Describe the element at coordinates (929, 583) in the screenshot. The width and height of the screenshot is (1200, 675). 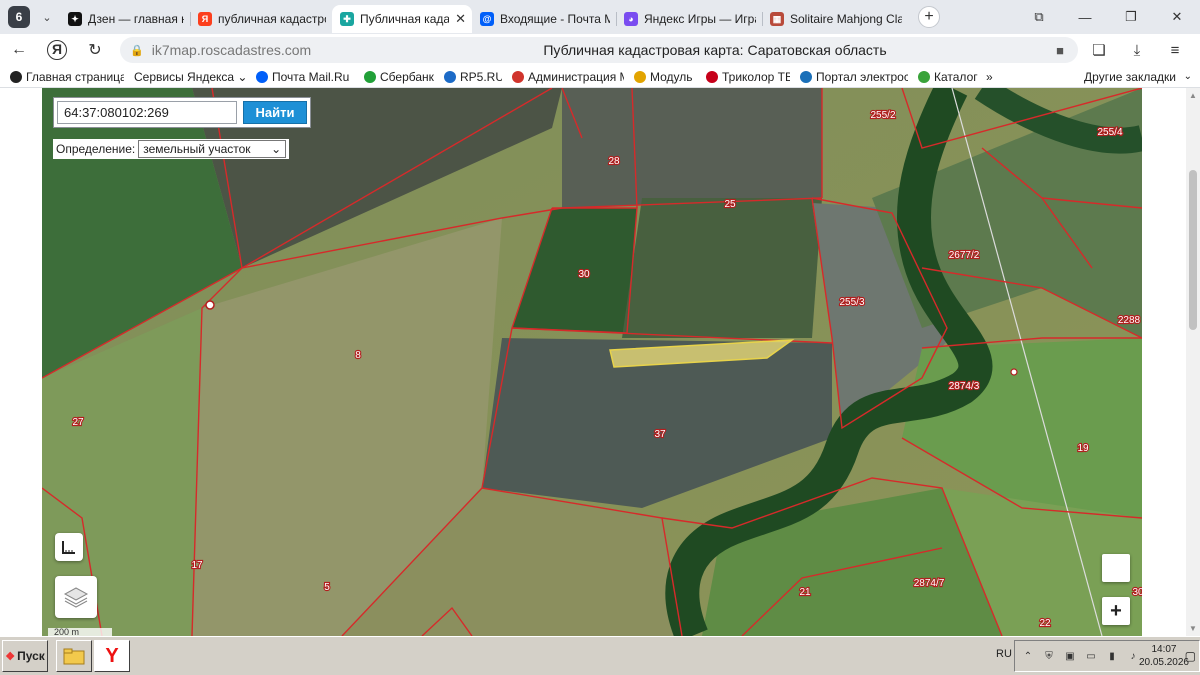
I see `parcel-label-2874-7: 2874/7` at that location.